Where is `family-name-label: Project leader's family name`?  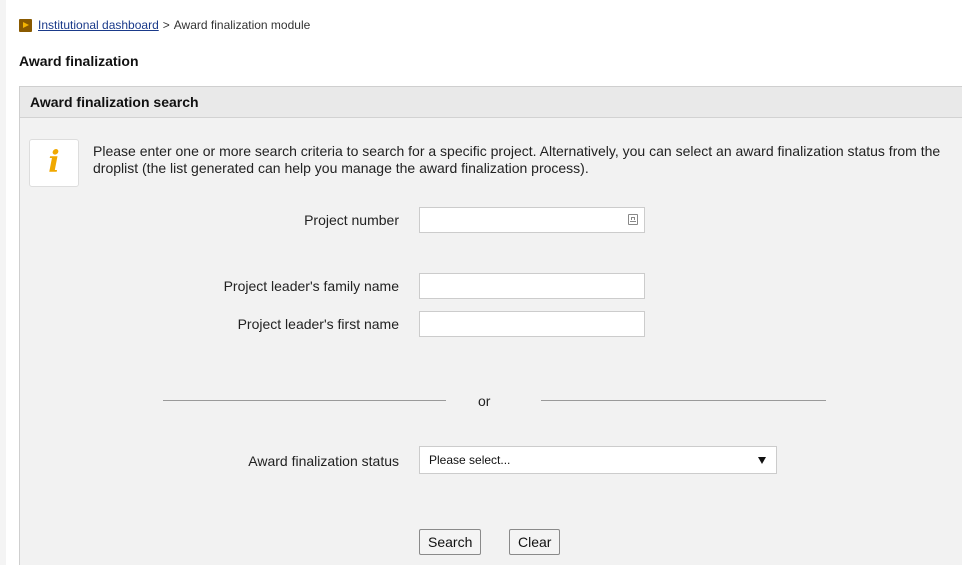 family-name-label: Project leader's family name is located at coordinates (311, 286).